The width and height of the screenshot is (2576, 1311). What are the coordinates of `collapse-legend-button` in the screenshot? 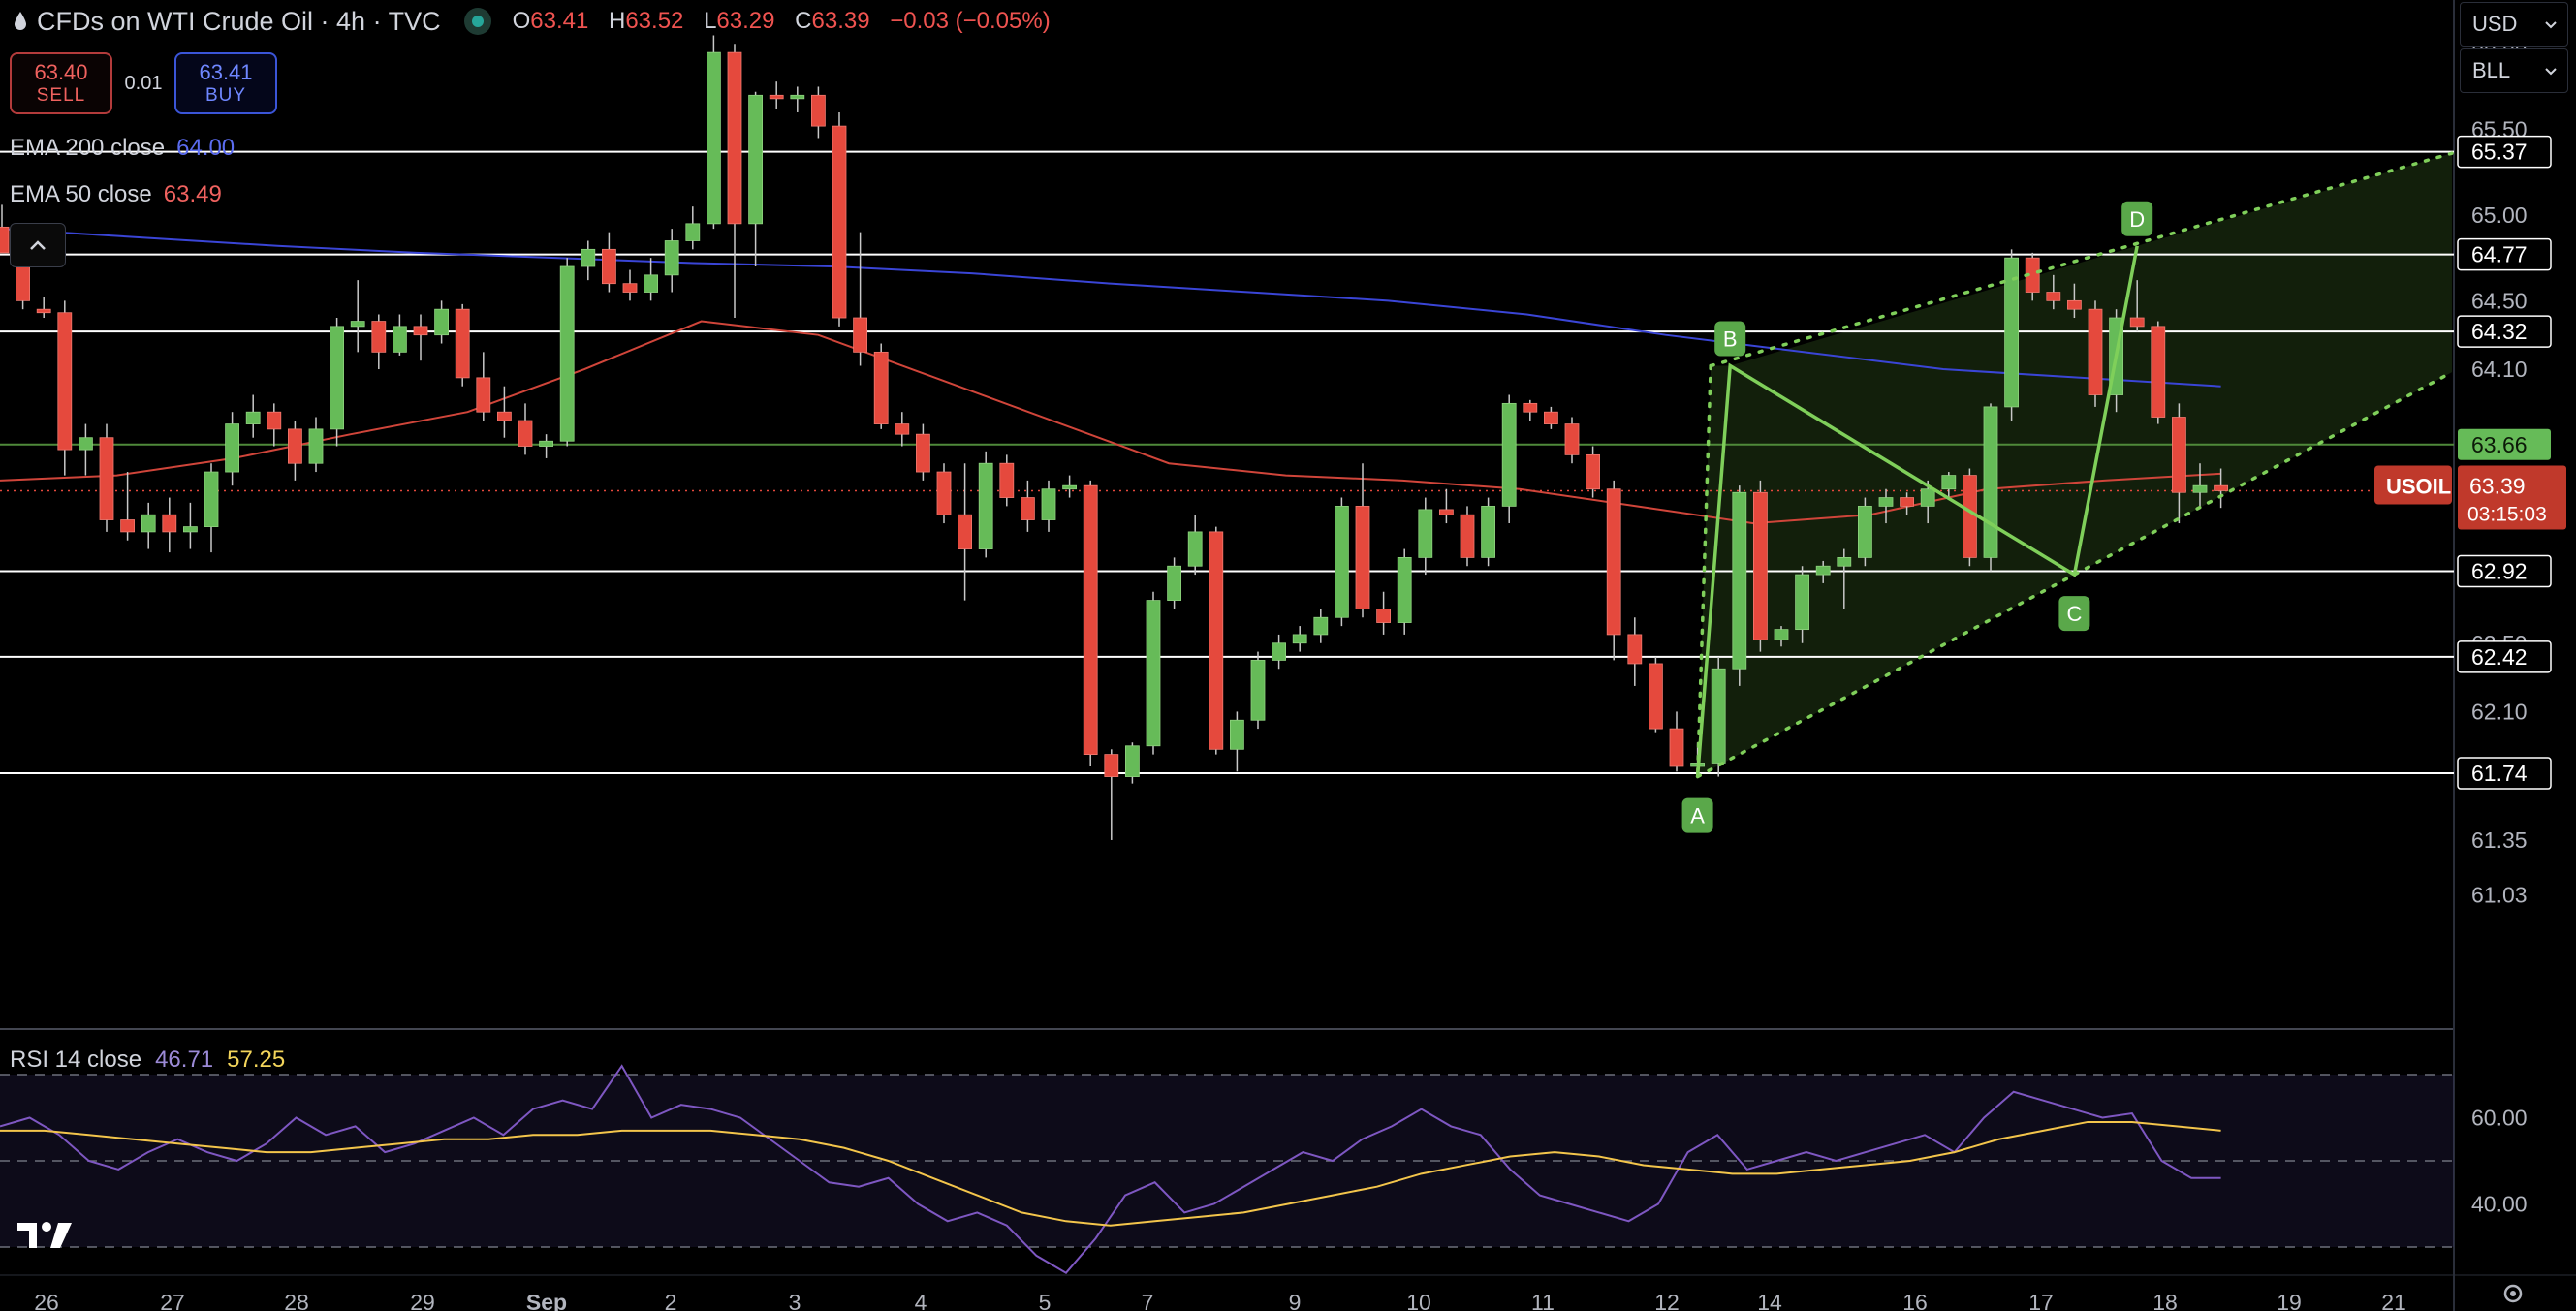 It's located at (38, 245).